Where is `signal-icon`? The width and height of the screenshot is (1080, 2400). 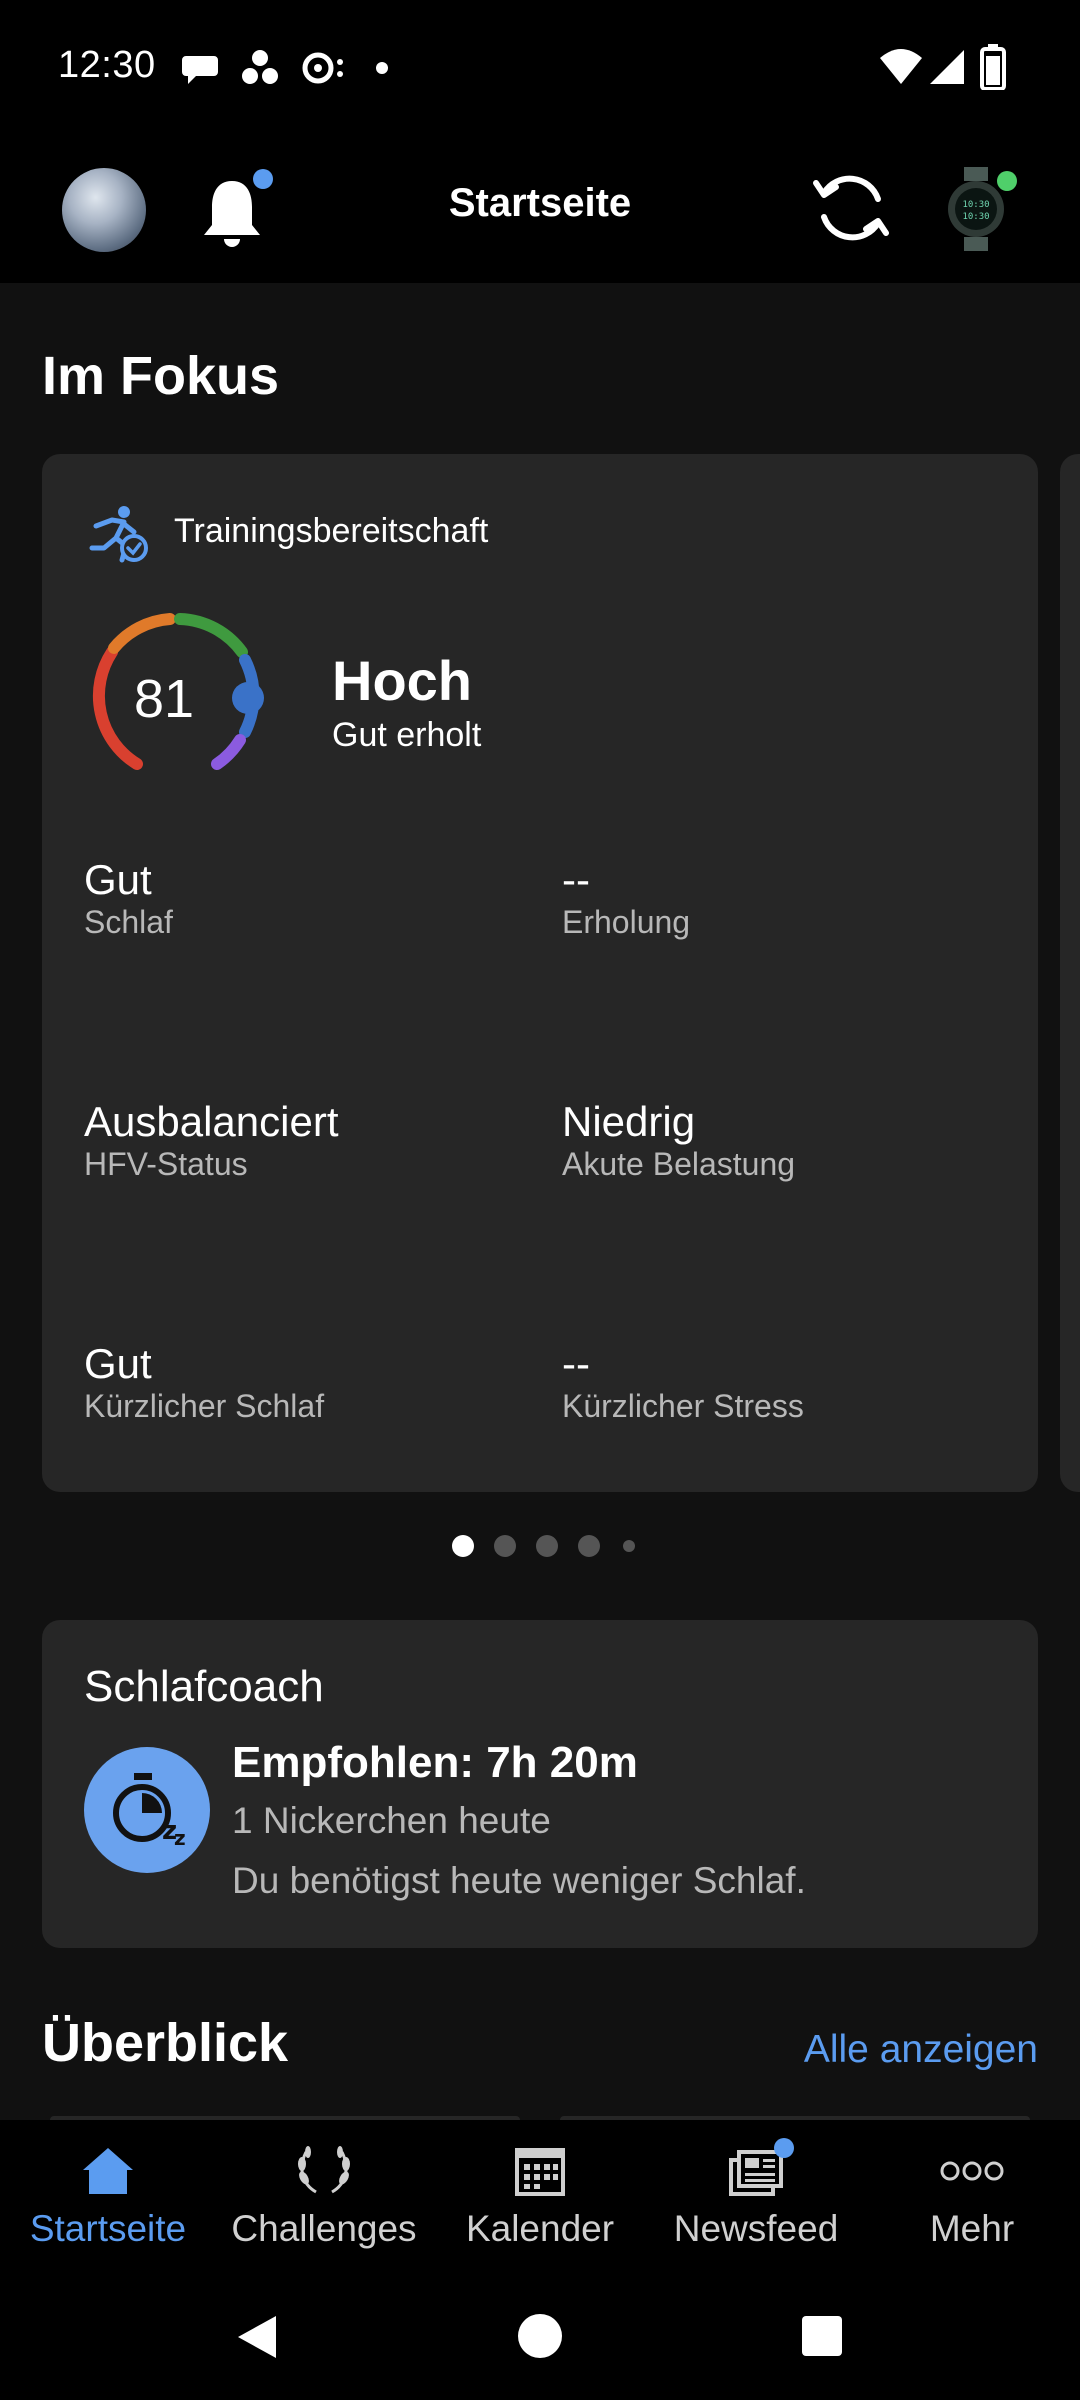
signal-icon is located at coordinates (947, 67).